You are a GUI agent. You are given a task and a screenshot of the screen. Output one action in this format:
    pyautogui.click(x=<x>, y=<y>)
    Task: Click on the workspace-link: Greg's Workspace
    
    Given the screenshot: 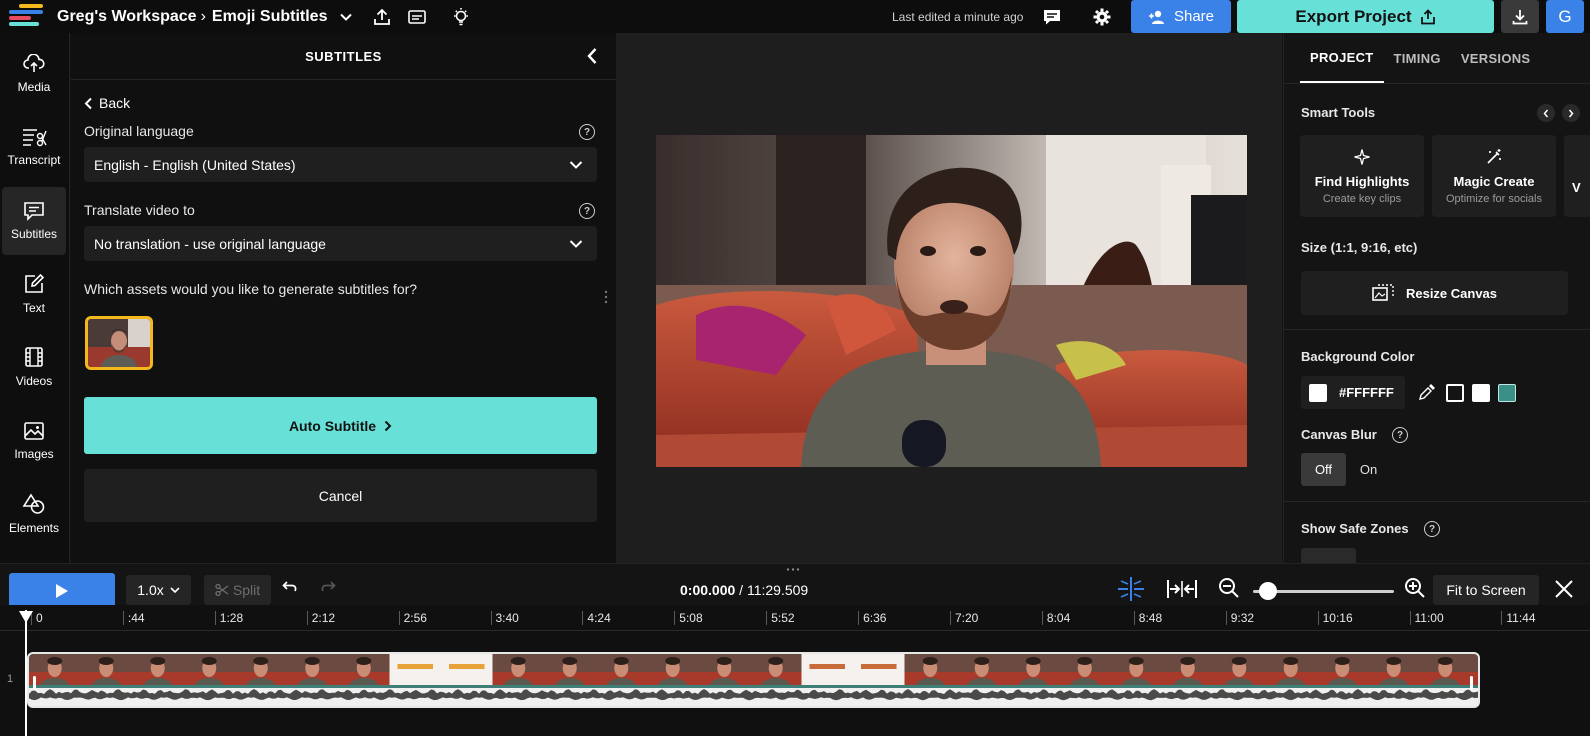 What is the action you would take?
    pyautogui.click(x=127, y=17)
    